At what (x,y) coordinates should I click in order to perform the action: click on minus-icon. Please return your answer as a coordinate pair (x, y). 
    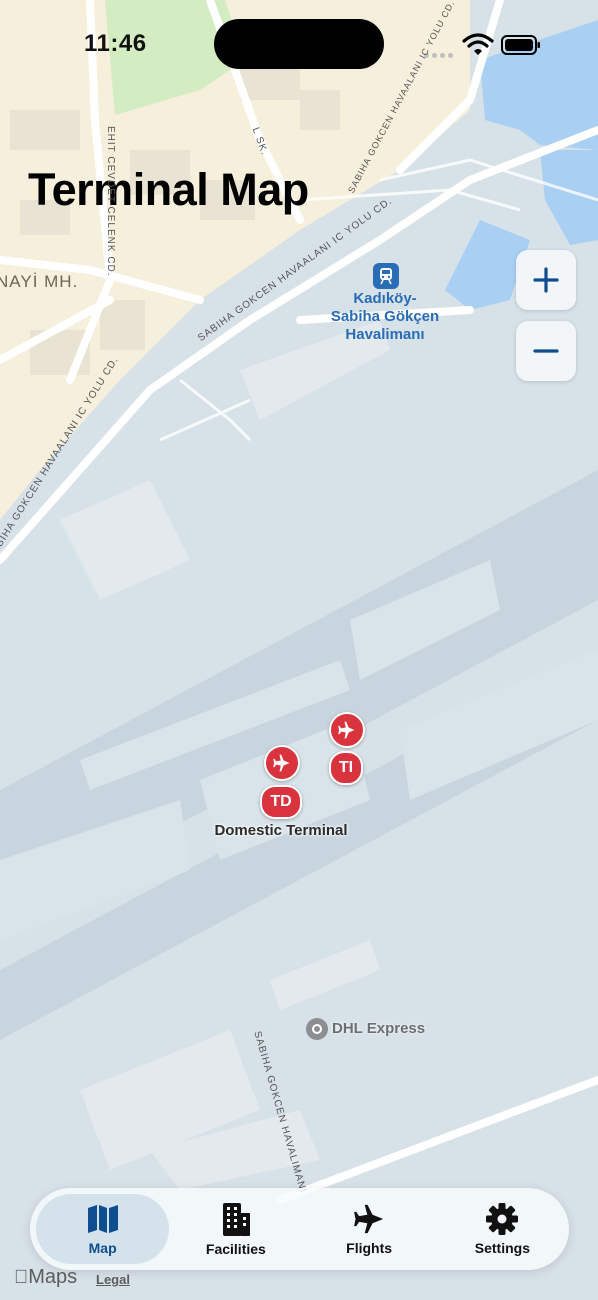
    Looking at the image, I should click on (546, 351).